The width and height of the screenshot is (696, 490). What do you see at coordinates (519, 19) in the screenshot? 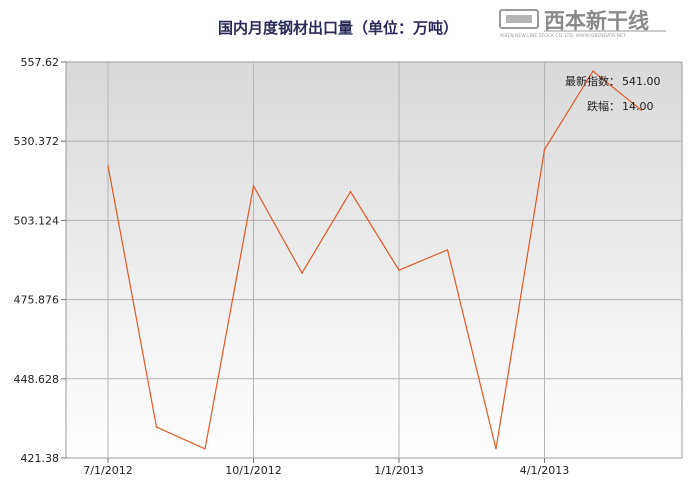
I see `logo-emblem-icon` at bounding box center [519, 19].